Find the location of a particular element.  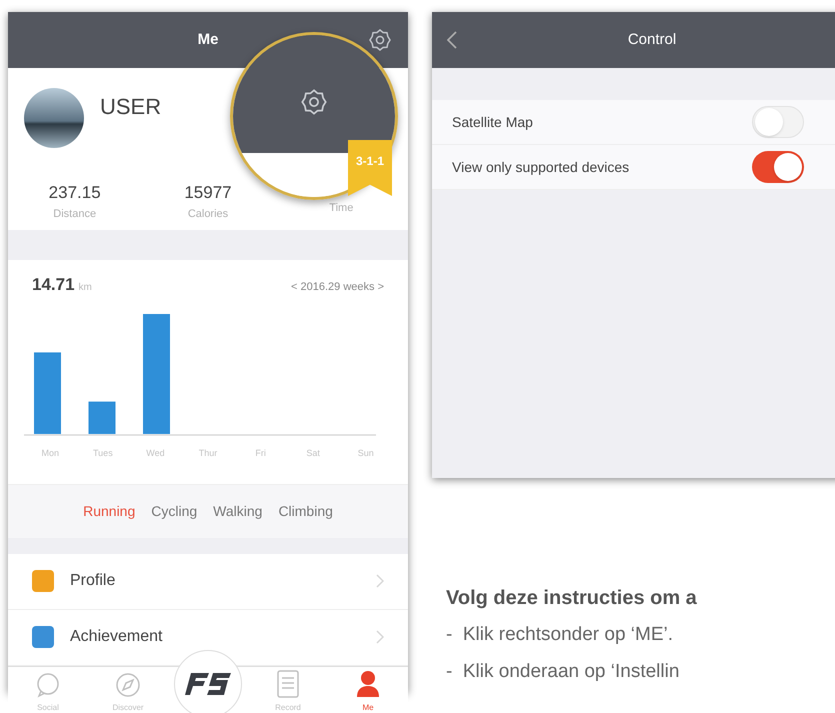

setting-label: View only supported devices is located at coordinates (541, 167).